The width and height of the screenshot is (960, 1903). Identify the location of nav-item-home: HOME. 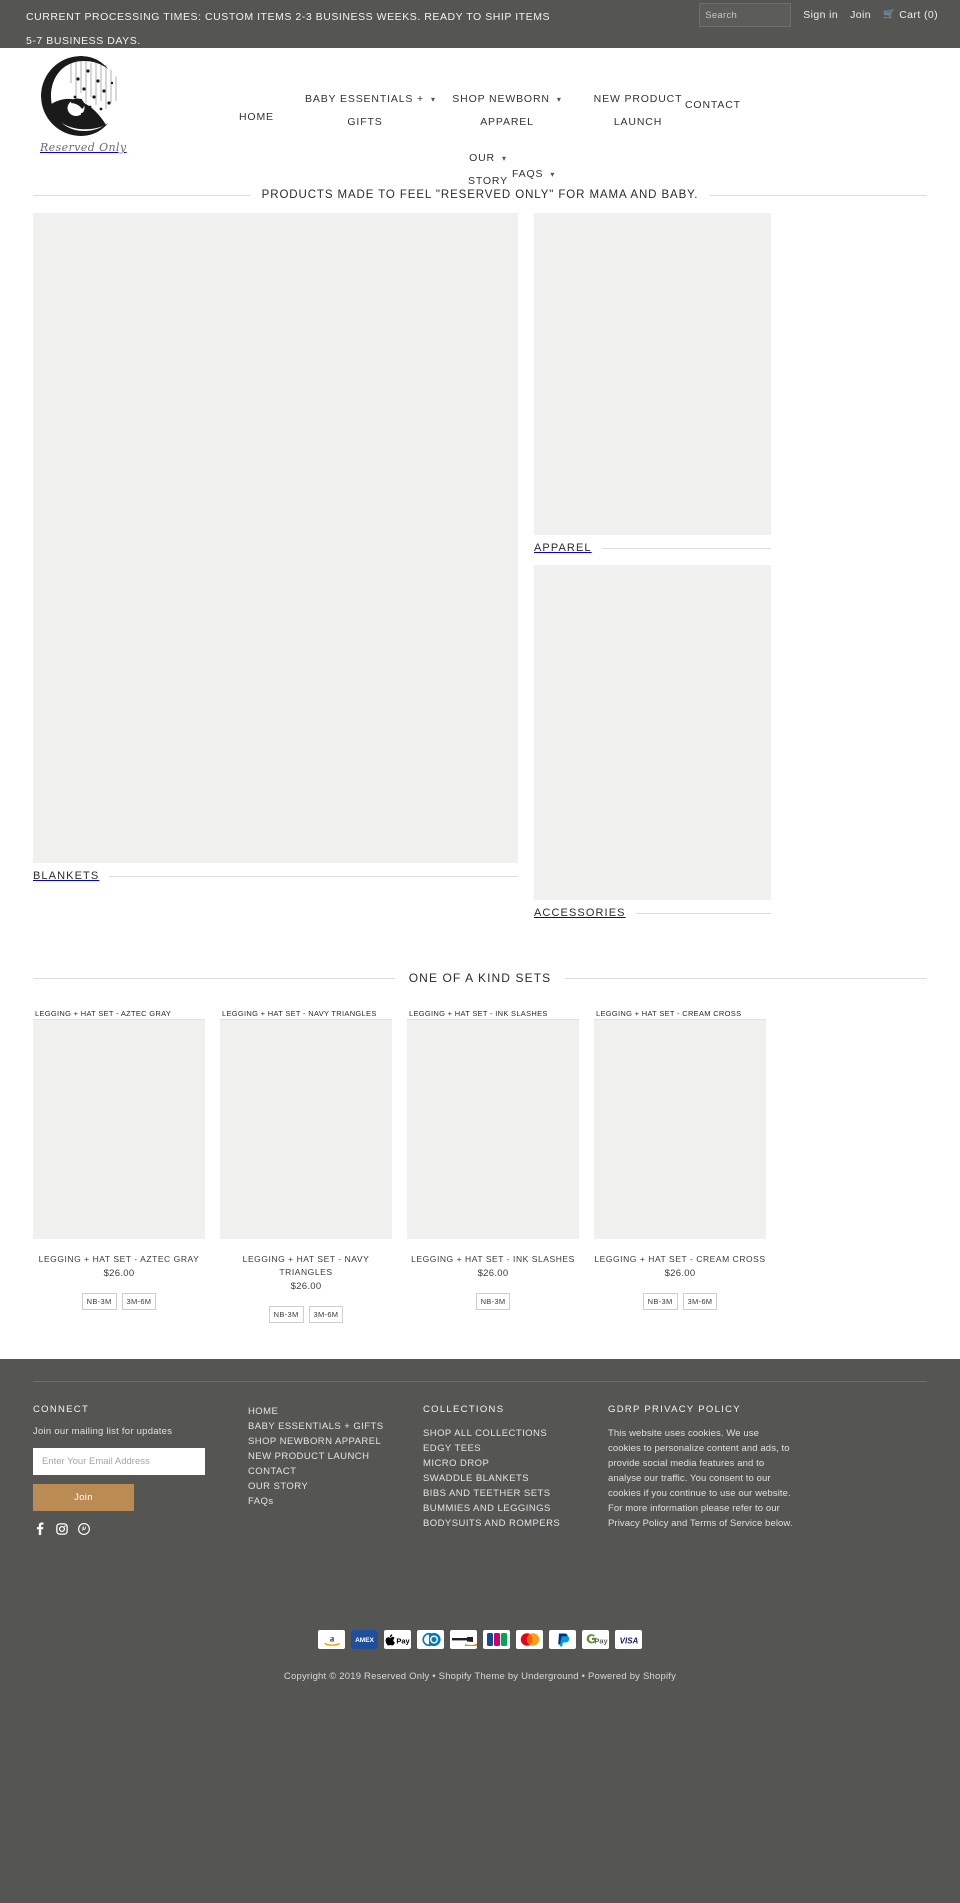
(256, 117).